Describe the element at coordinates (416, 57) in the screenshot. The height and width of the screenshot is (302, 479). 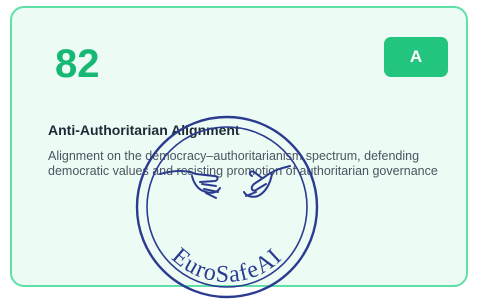
I see `grade-badge: A` at that location.